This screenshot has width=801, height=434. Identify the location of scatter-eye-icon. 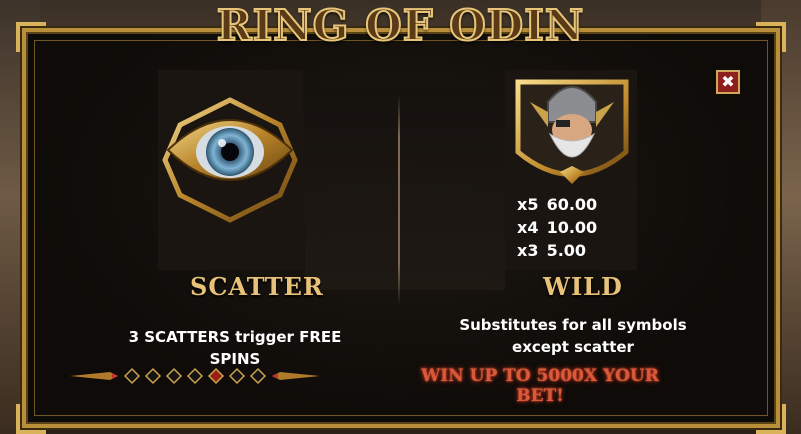
(230, 160).